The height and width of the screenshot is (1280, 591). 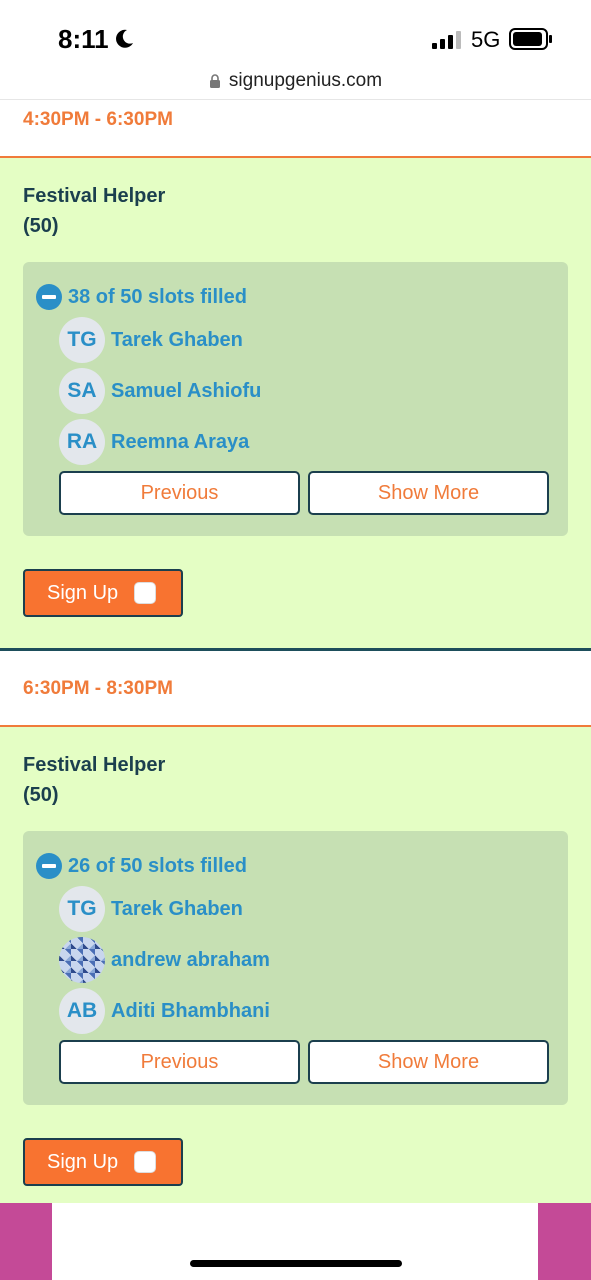 I want to click on footer-left-stripe, so click(x=26, y=1241).